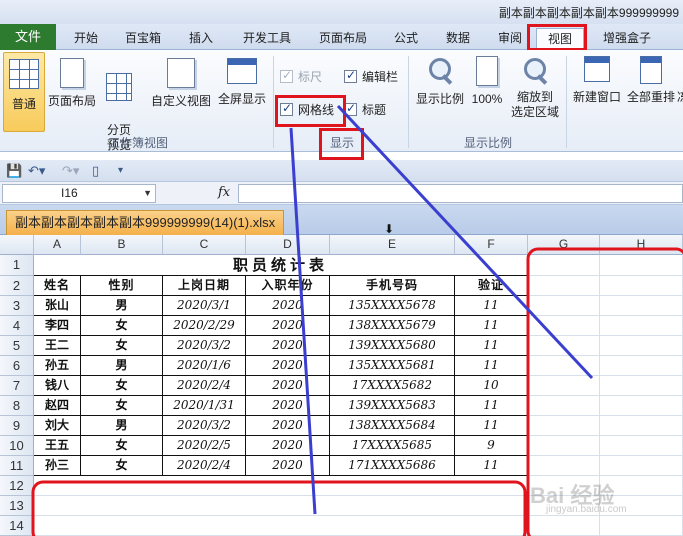  I want to click on row-header: 13, so click(17, 506).